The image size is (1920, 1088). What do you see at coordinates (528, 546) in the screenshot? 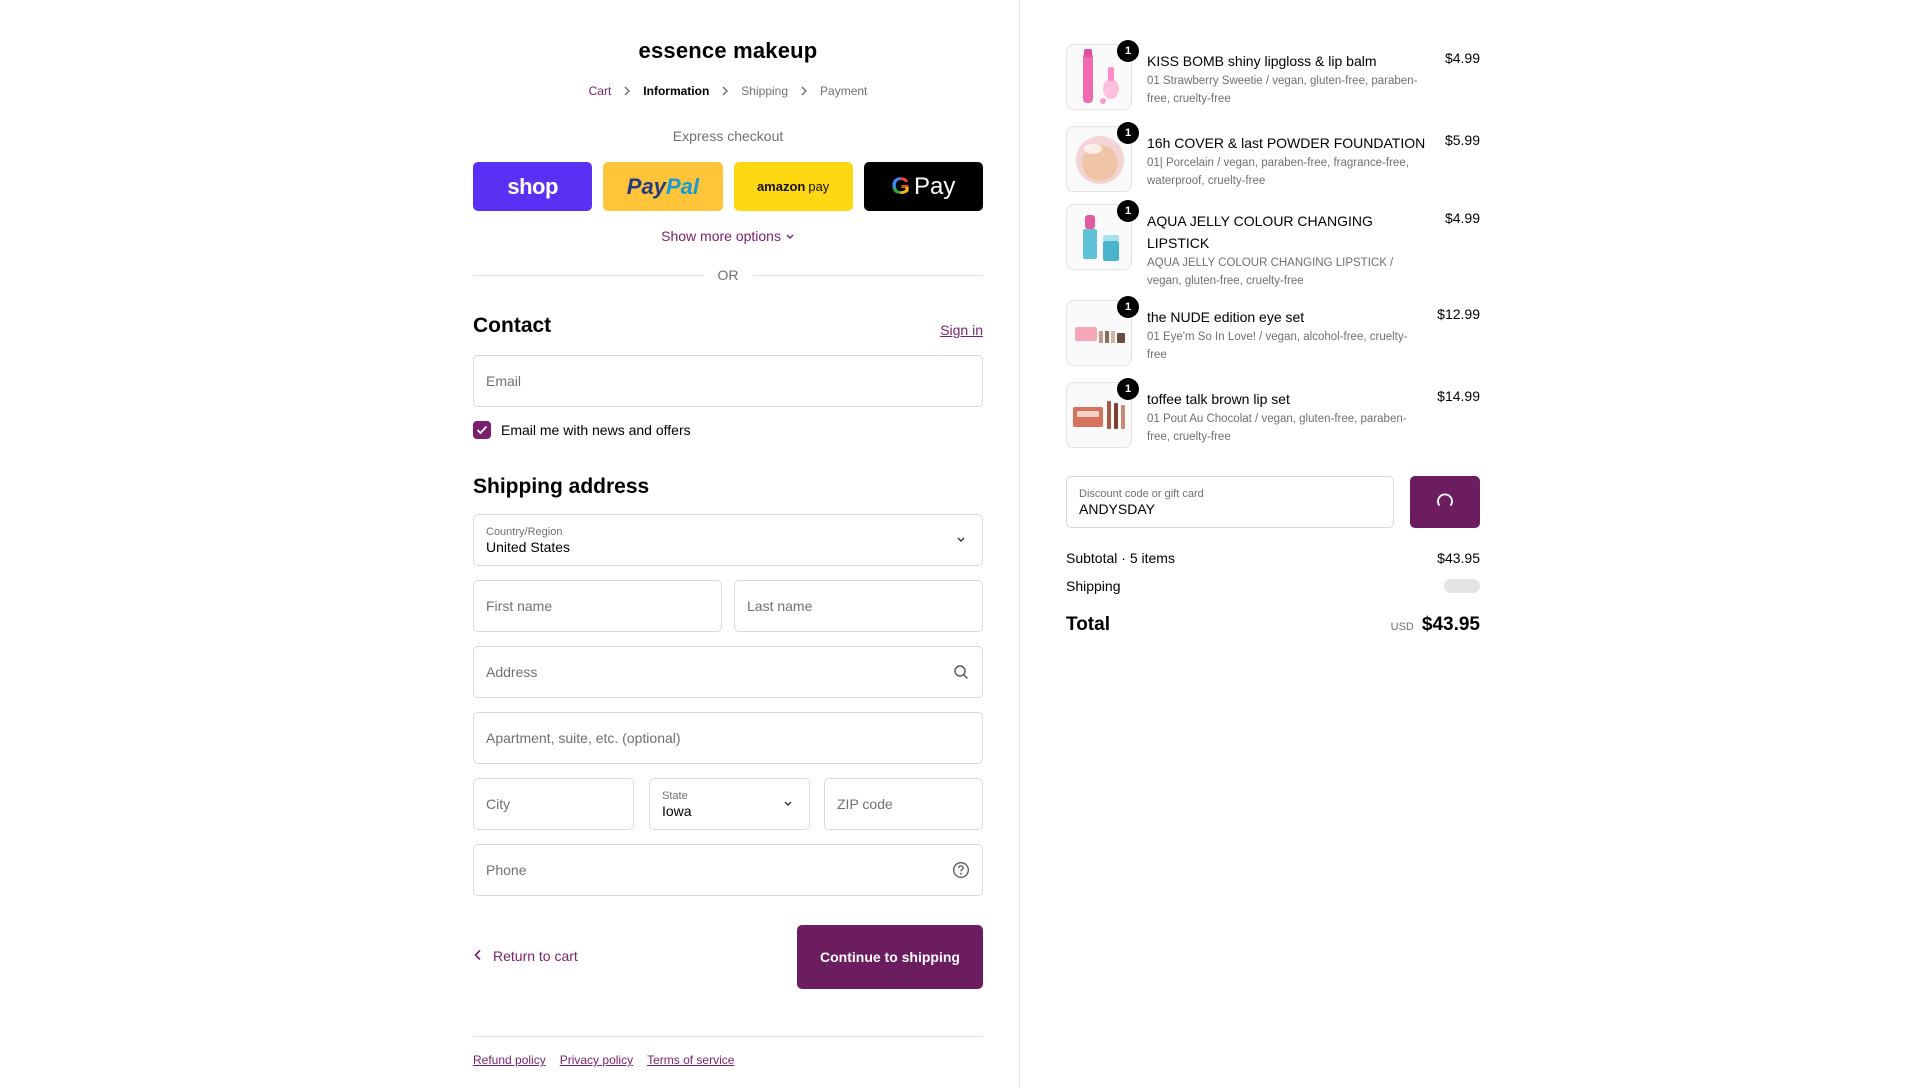
I see `country-value: United States` at bounding box center [528, 546].